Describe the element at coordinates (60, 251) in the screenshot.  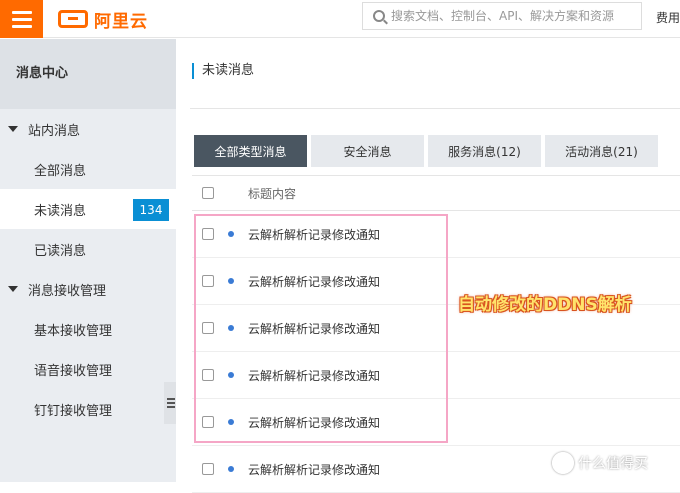
I see `sidebar-item-label: 已读消息` at that location.